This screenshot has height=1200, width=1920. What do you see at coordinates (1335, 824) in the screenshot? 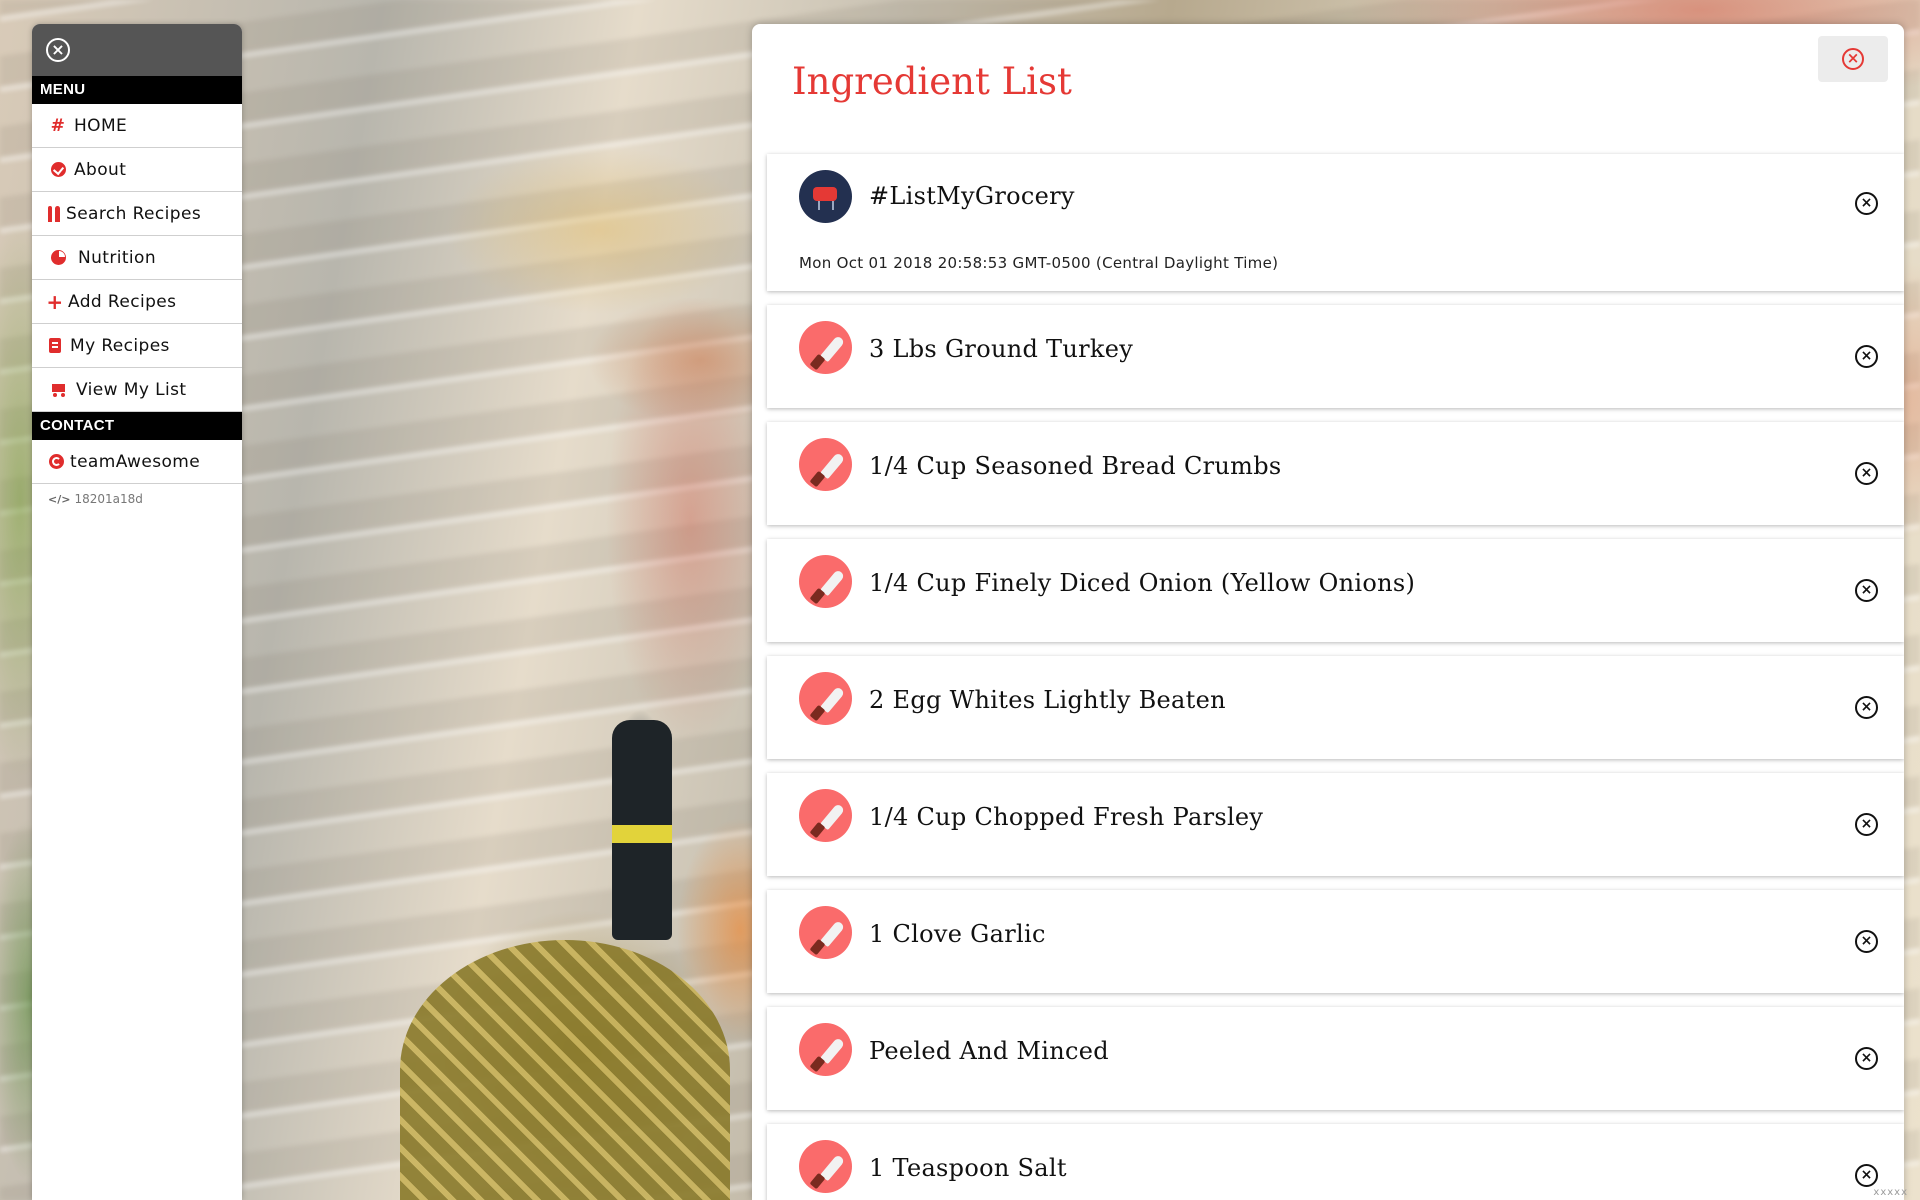
I see `list-item: 1/4 Cup Chopped Fresh Parsley ×` at bounding box center [1335, 824].